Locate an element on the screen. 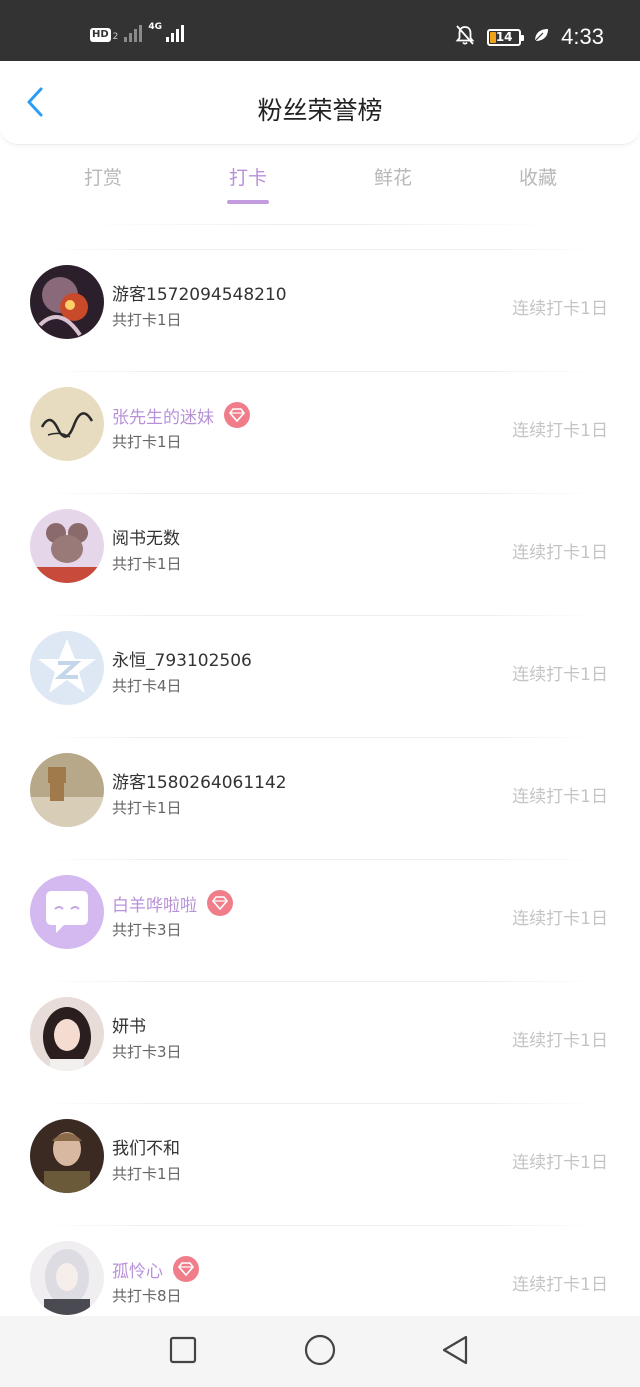 This screenshot has width=640, height=1387. status-right: 14 4:33 is located at coordinates (529, 37).